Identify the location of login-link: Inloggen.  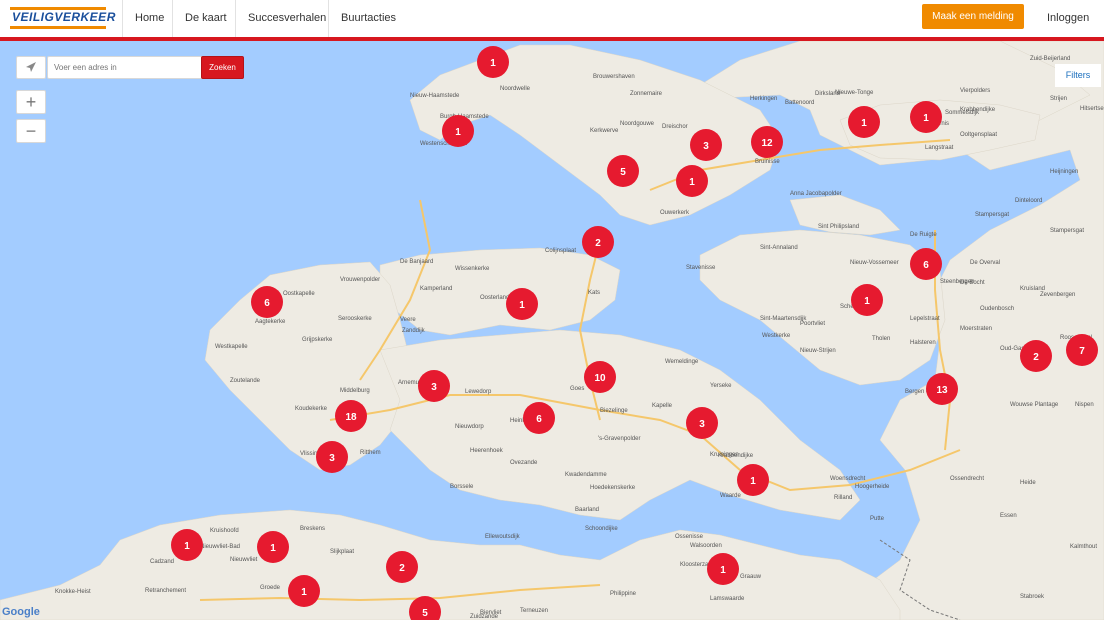
(1068, 18).